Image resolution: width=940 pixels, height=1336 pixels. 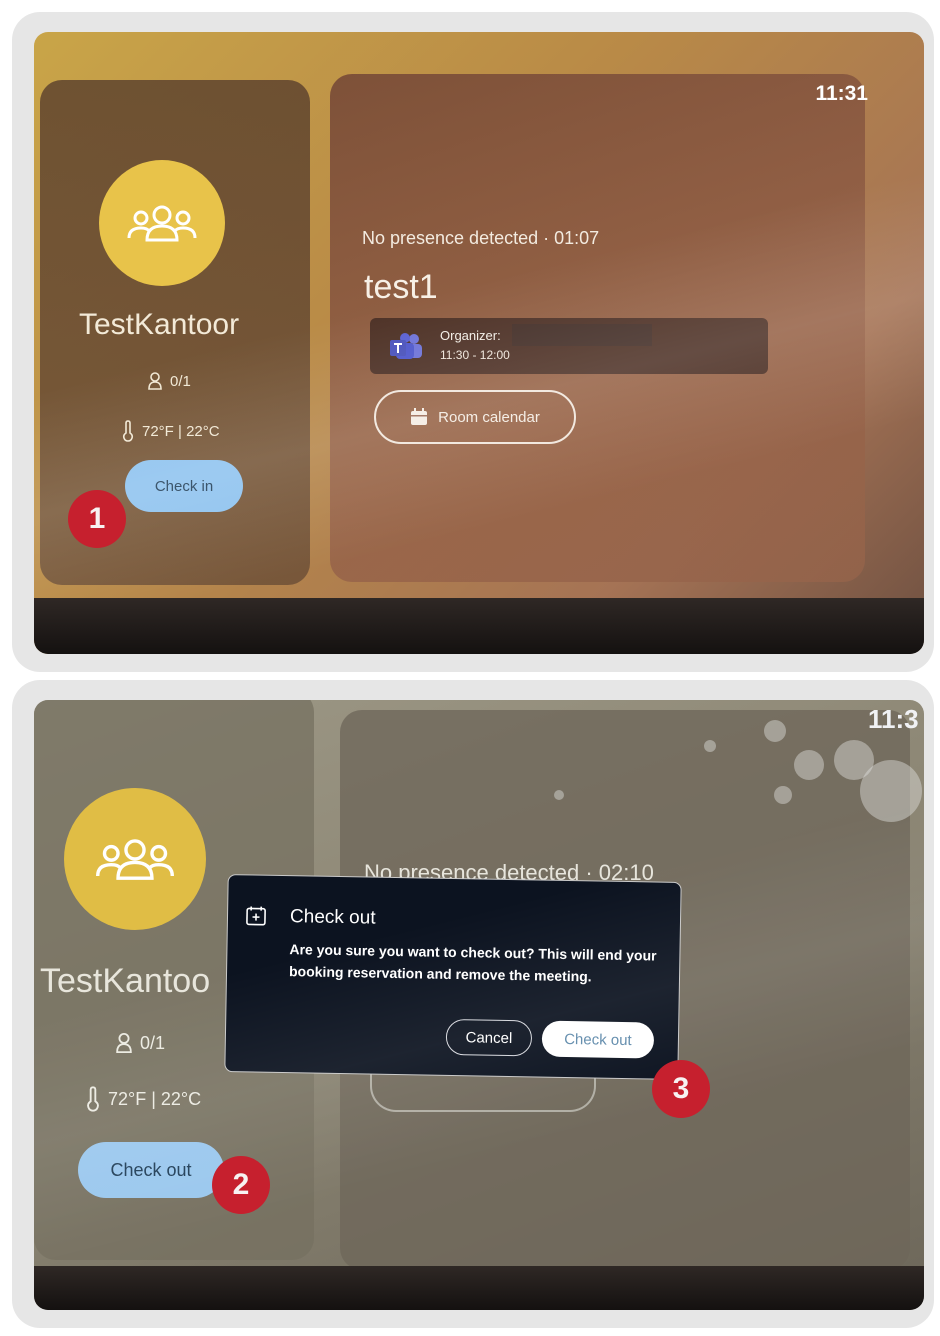 I want to click on presence-status: No presence detected · 01:07, so click(x=481, y=238).